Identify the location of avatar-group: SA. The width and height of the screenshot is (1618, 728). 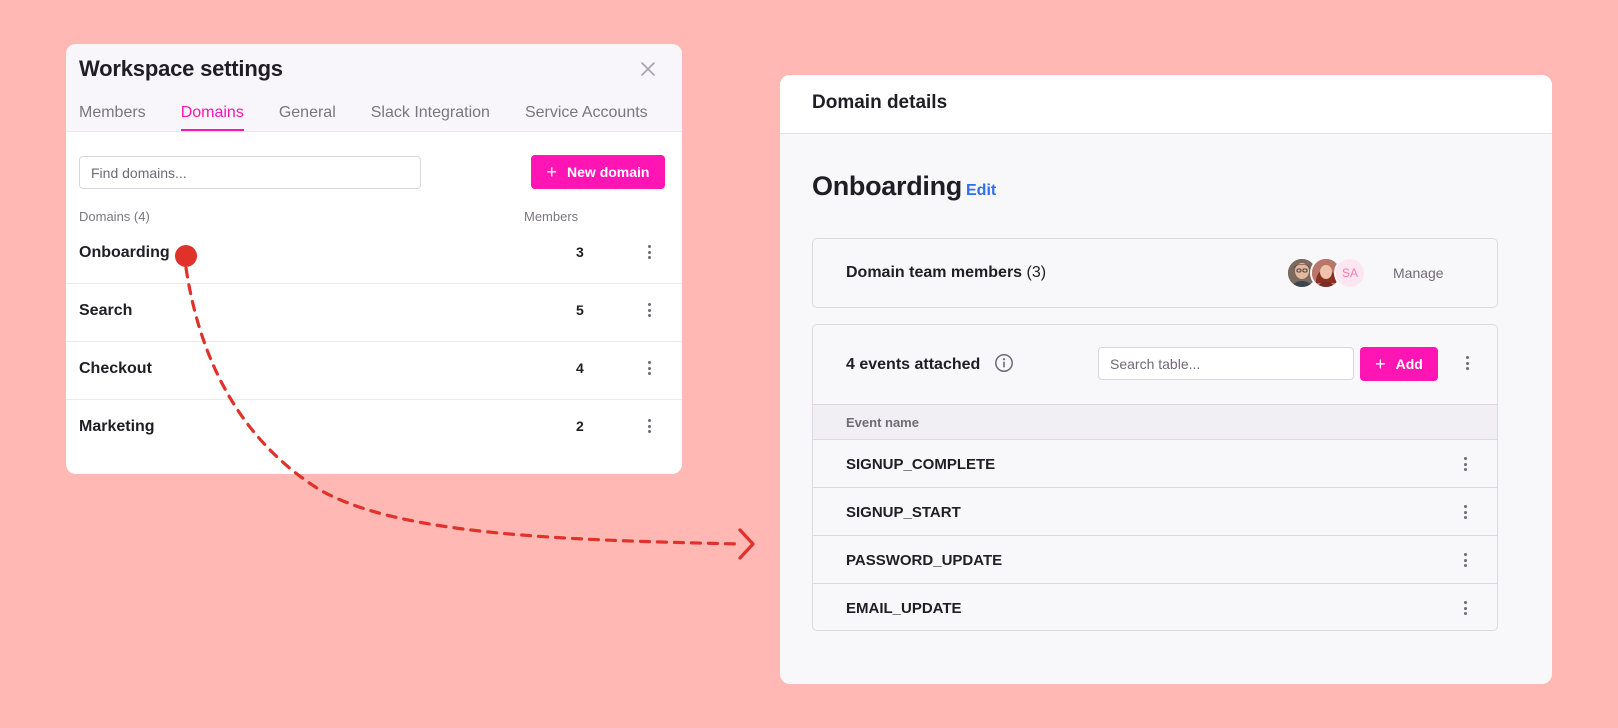
(1336, 273).